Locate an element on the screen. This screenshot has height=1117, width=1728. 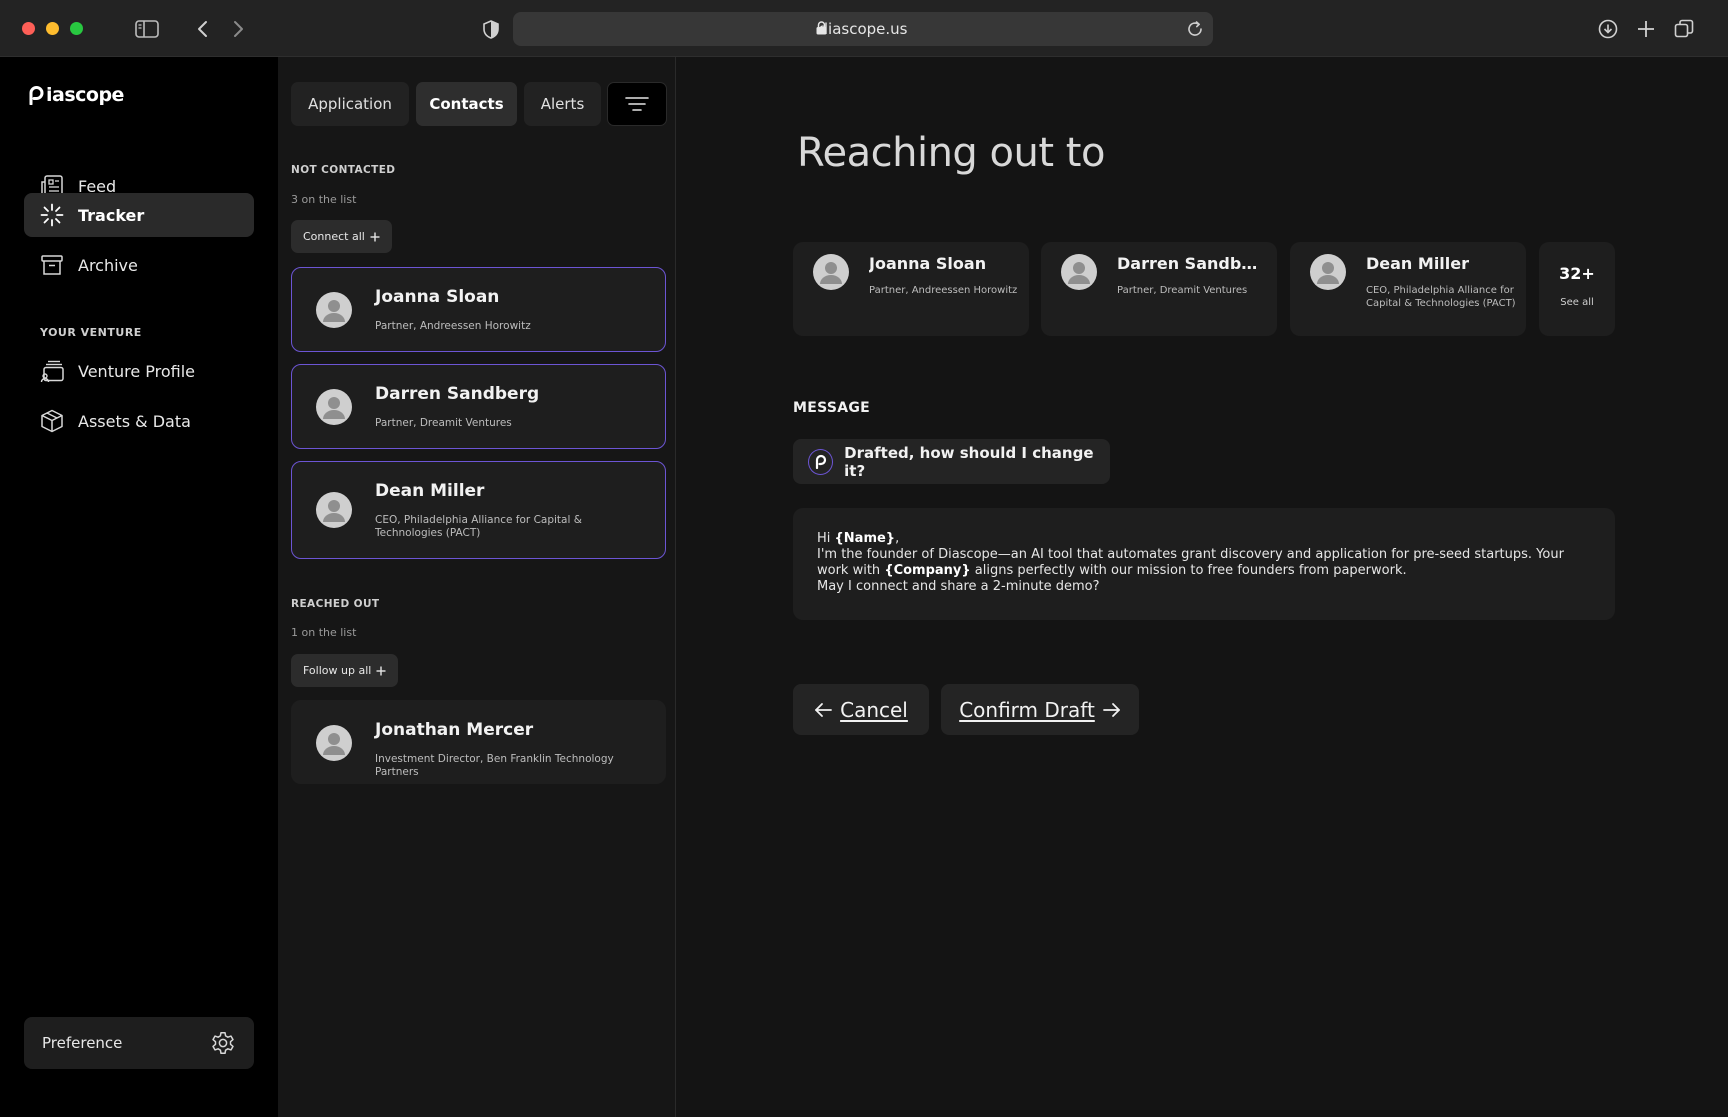
diascope-logo: iascope is located at coordinates (75, 95).